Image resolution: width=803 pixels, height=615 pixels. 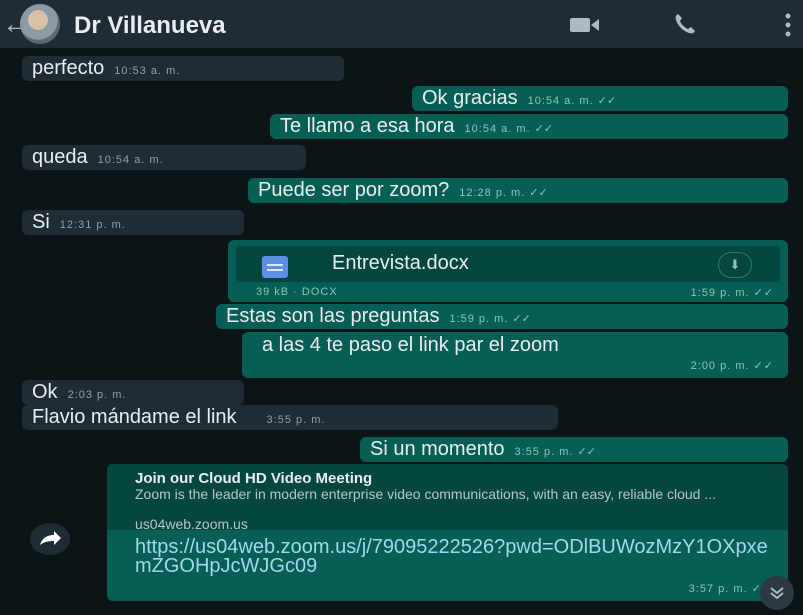 I want to click on video-call-icon, so click(x=585, y=25).